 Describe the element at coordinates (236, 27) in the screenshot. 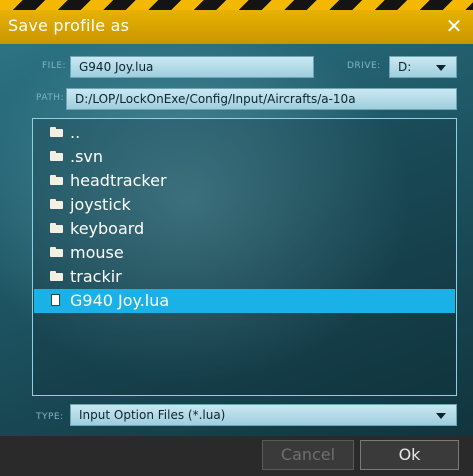

I see `title-bar: Save profile as ✕` at that location.